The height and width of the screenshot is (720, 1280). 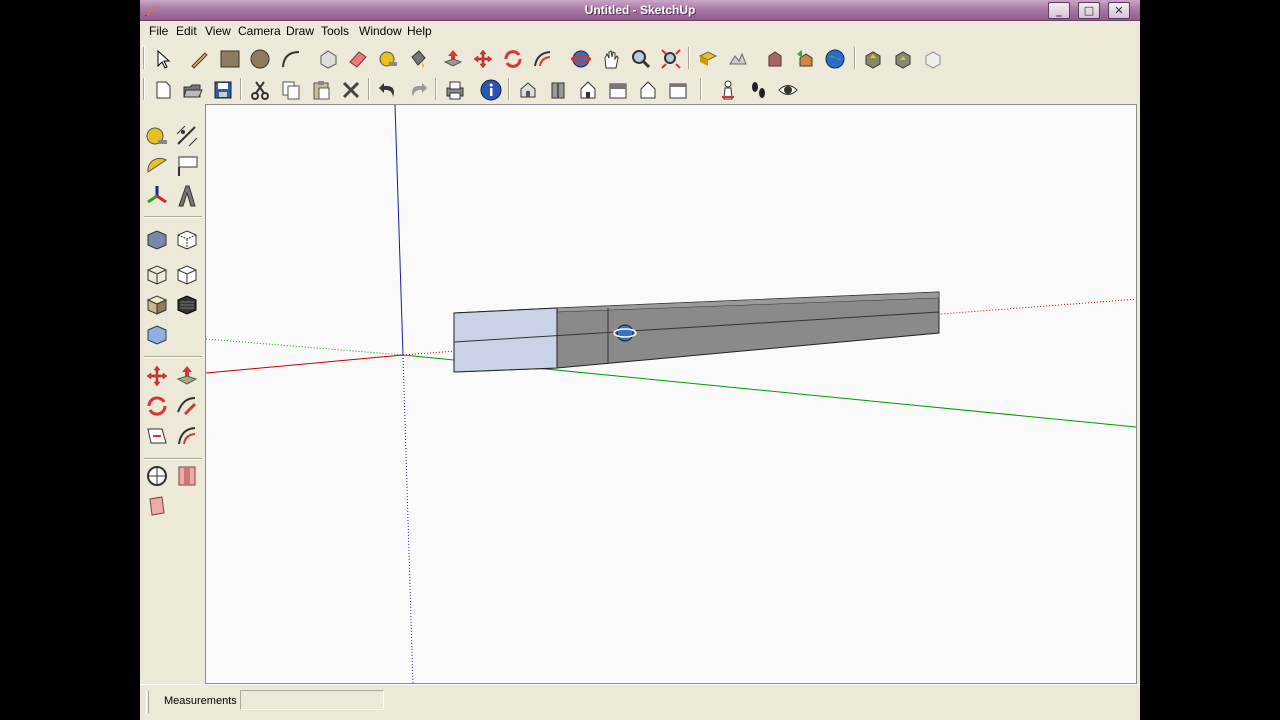 What do you see at coordinates (187, 166) in the screenshot?
I see `text-icon` at bounding box center [187, 166].